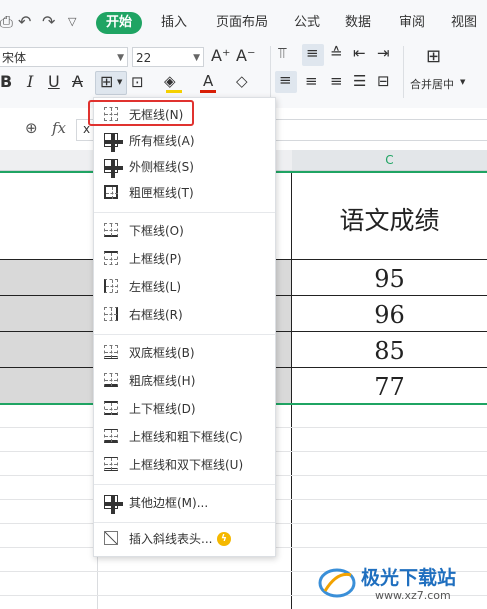 This screenshot has width=487, height=609. I want to click on top-double-bottom-border-icon, so click(111, 464).